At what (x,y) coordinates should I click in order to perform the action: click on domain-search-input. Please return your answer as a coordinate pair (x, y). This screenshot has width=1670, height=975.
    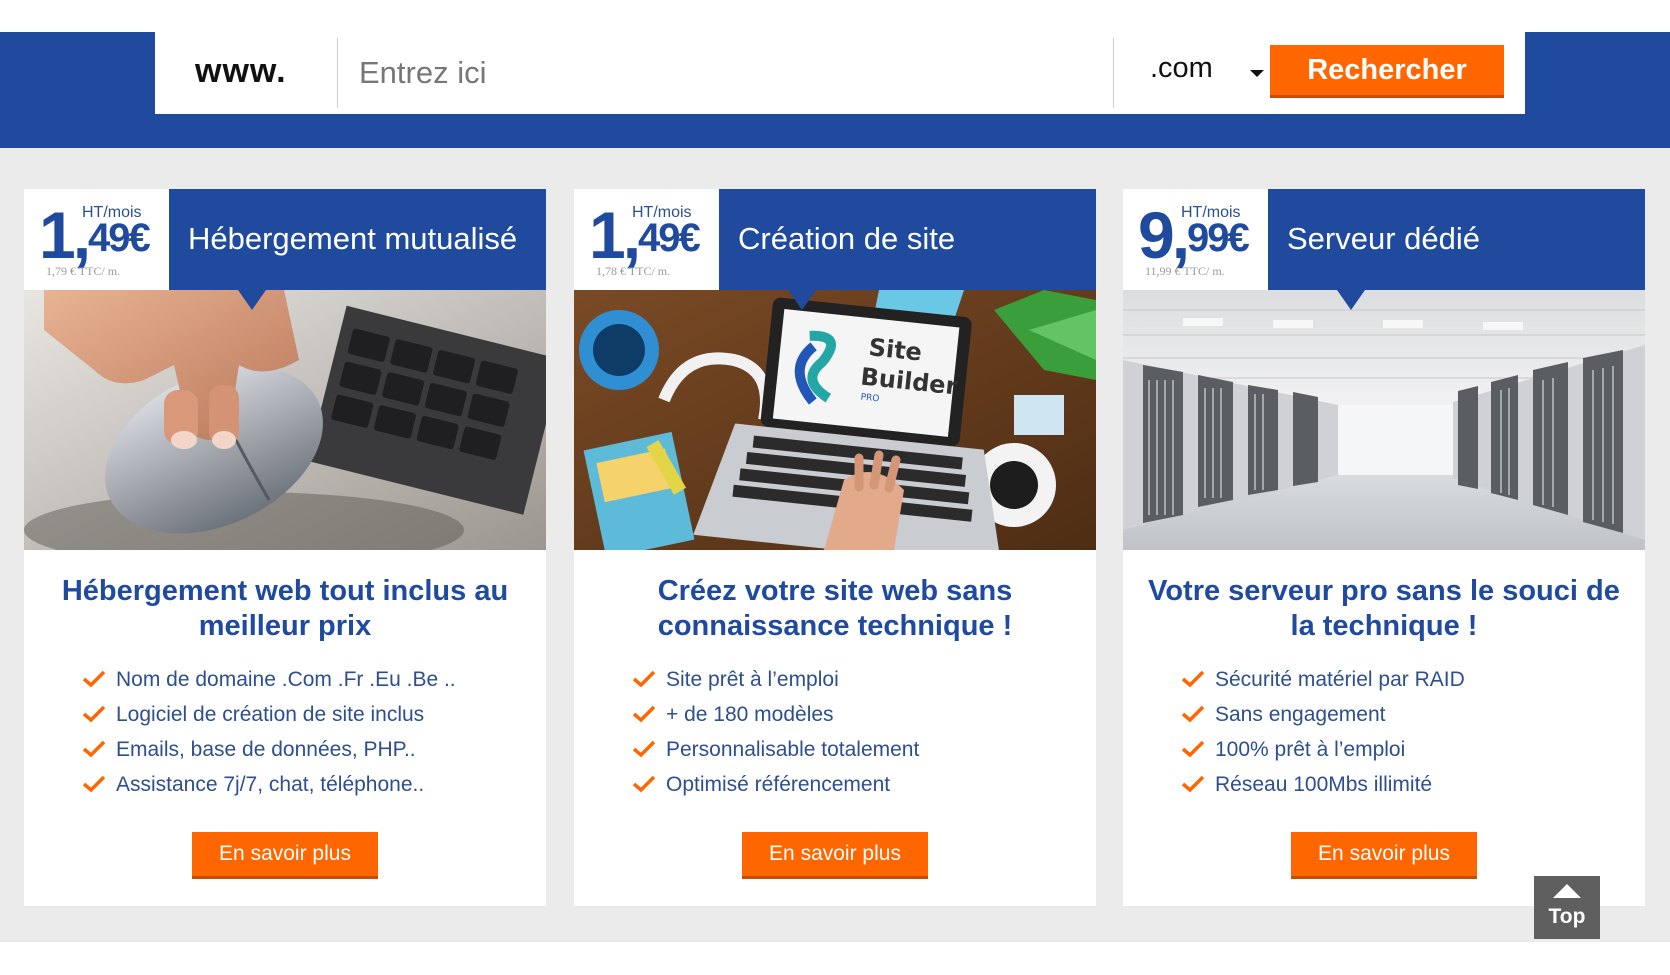
    Looking at the image, I should click on (794, 73).